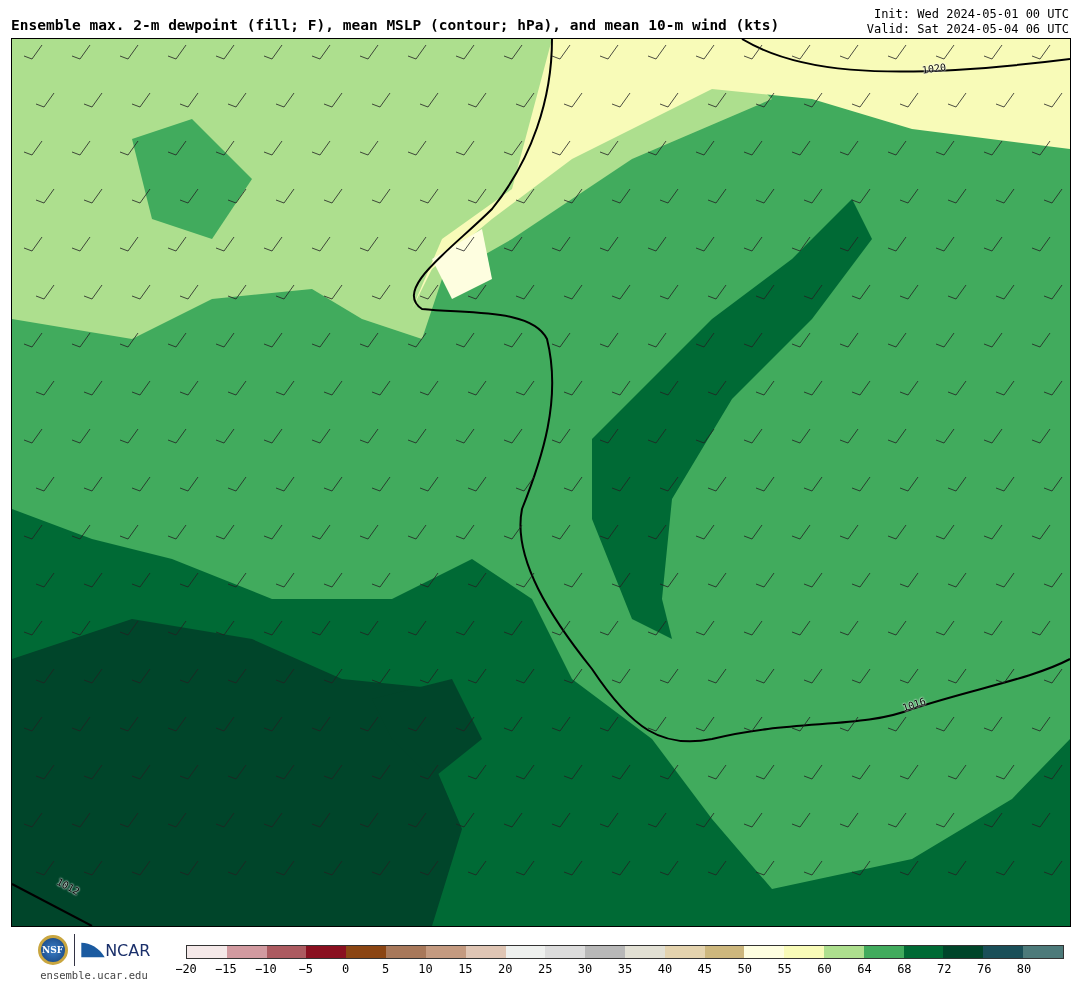 The image size is (1080, 988). Describe the element at coordinates (665, 969) in the screenshot. I see `colorbar-tick-label: 40` at that location.